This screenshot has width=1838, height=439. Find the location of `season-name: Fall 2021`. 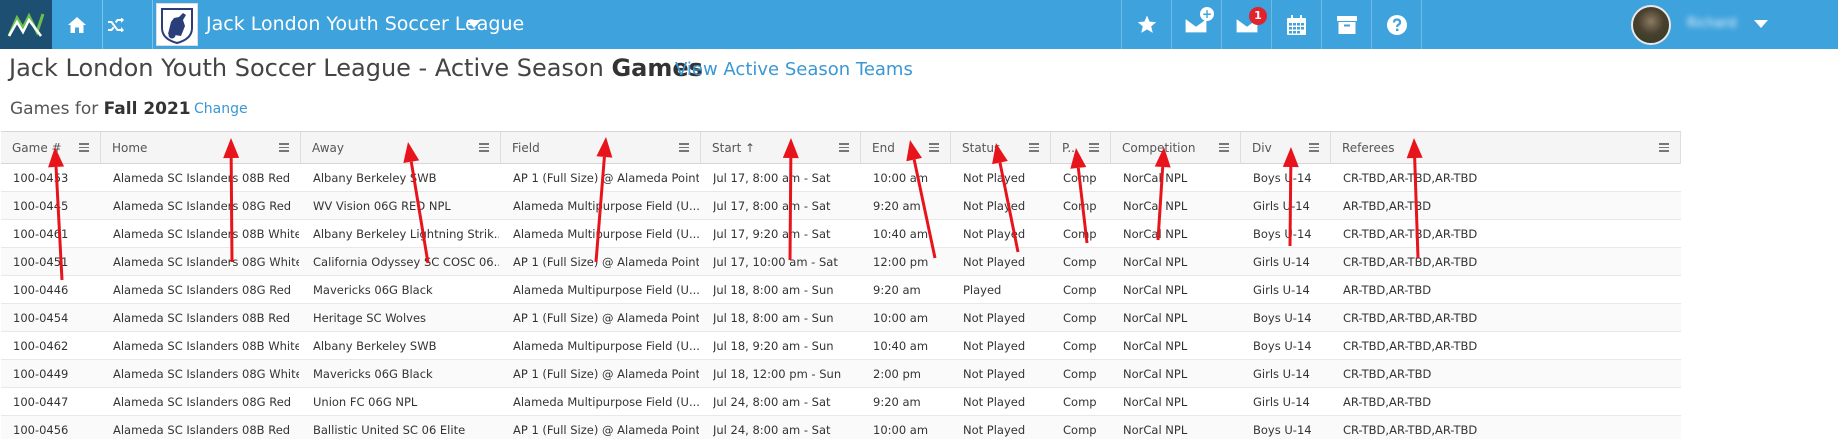

season-name: Fall 2021 is located at coordinates (147, 109).